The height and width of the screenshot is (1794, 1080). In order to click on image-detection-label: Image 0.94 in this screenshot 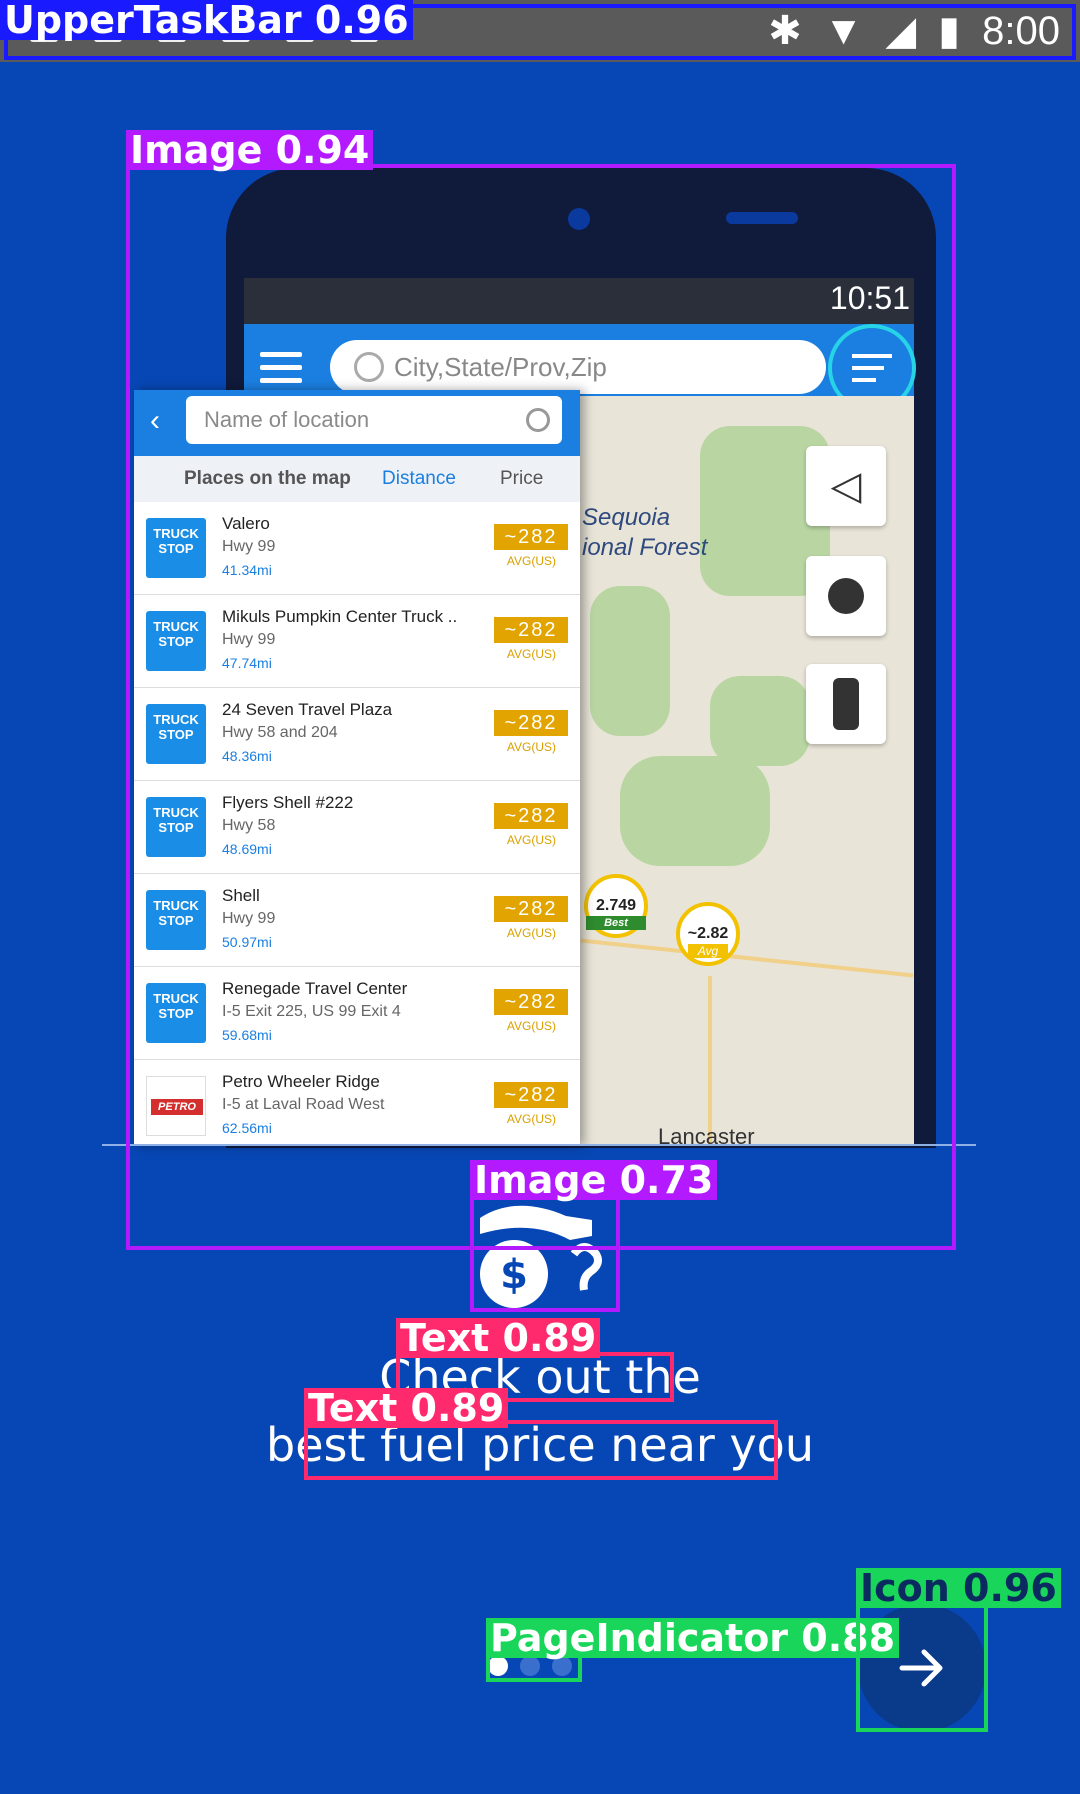, I will do `click(250, 150)`.